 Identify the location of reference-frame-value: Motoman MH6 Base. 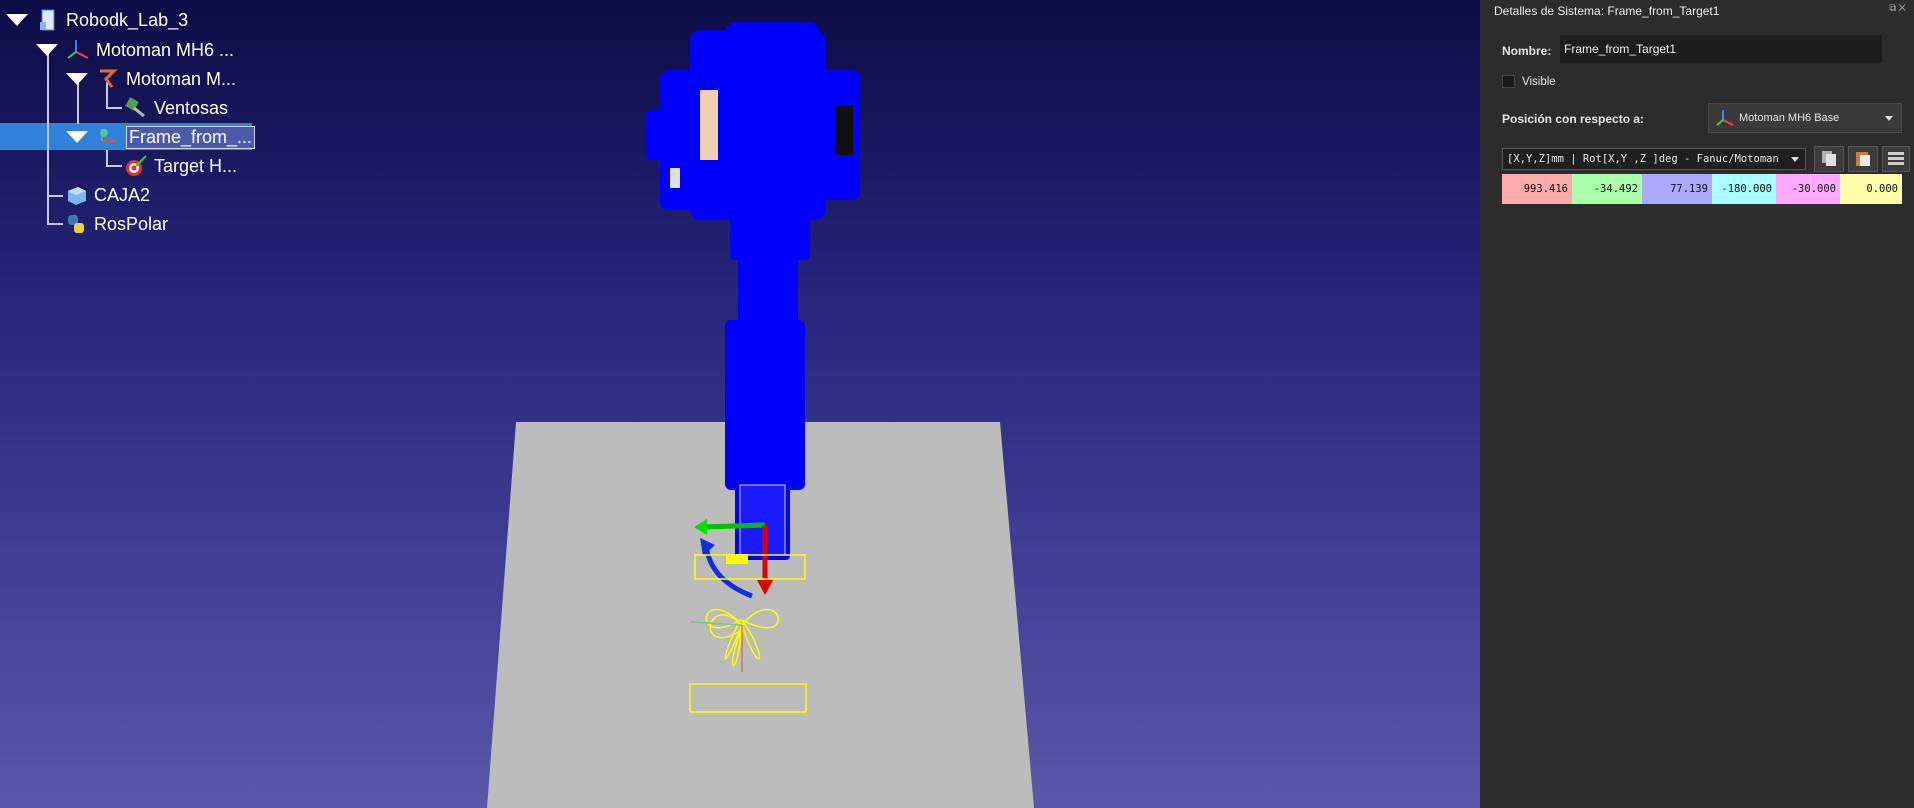
(1789, 118).